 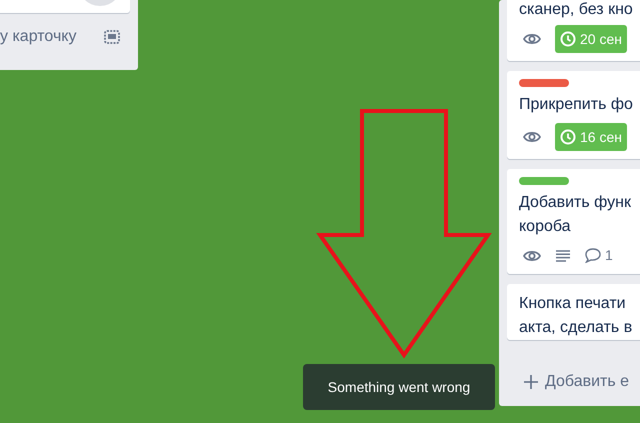 I want to click on card: Кнопка печати акта, сделать в, so click(x=573, y=312).